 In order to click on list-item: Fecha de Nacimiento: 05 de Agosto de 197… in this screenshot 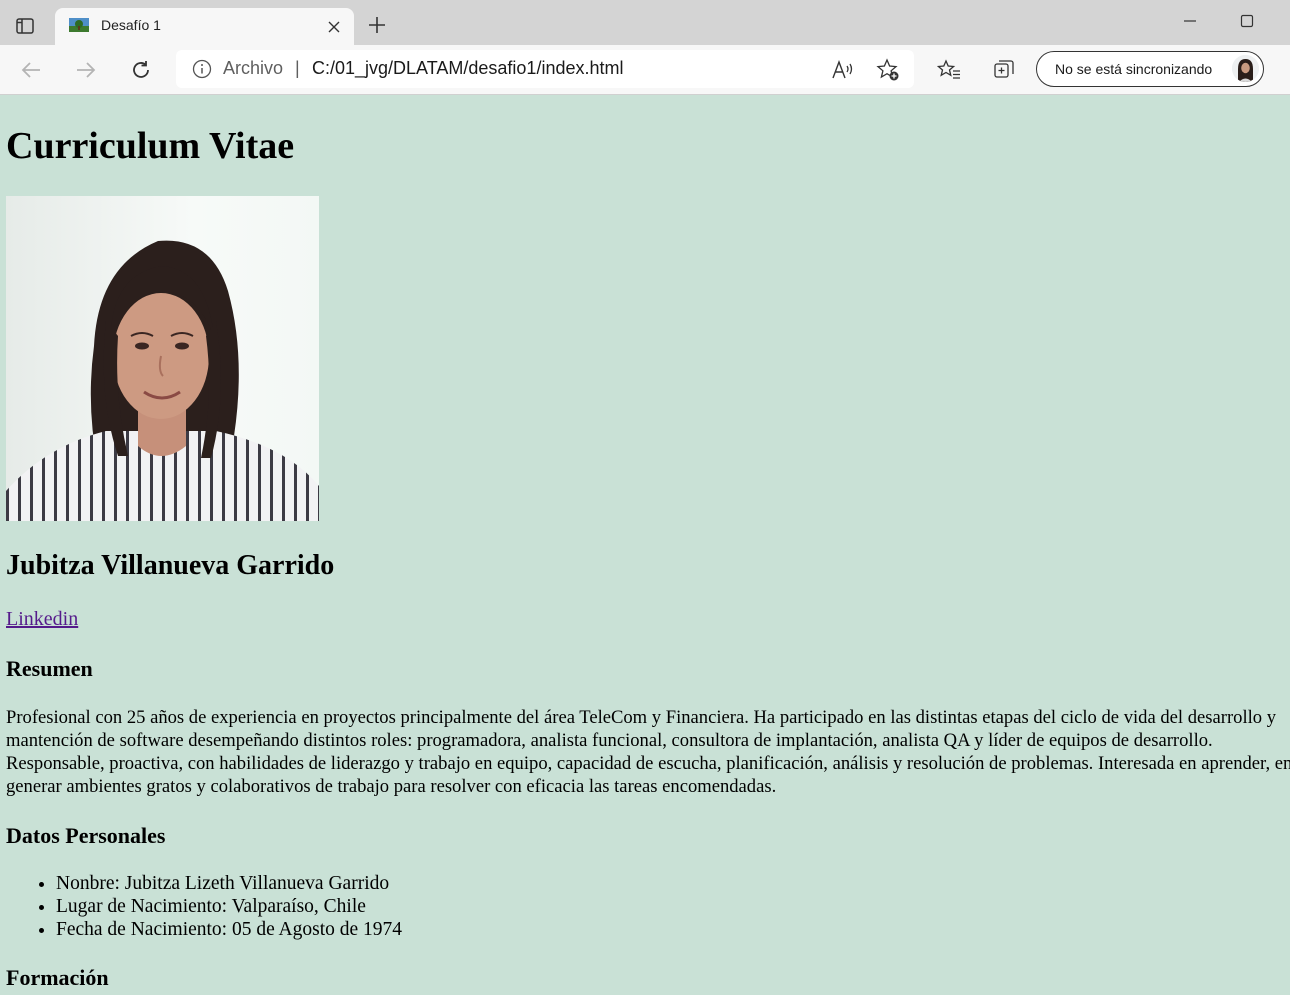, I will do `click(229, 929)`.